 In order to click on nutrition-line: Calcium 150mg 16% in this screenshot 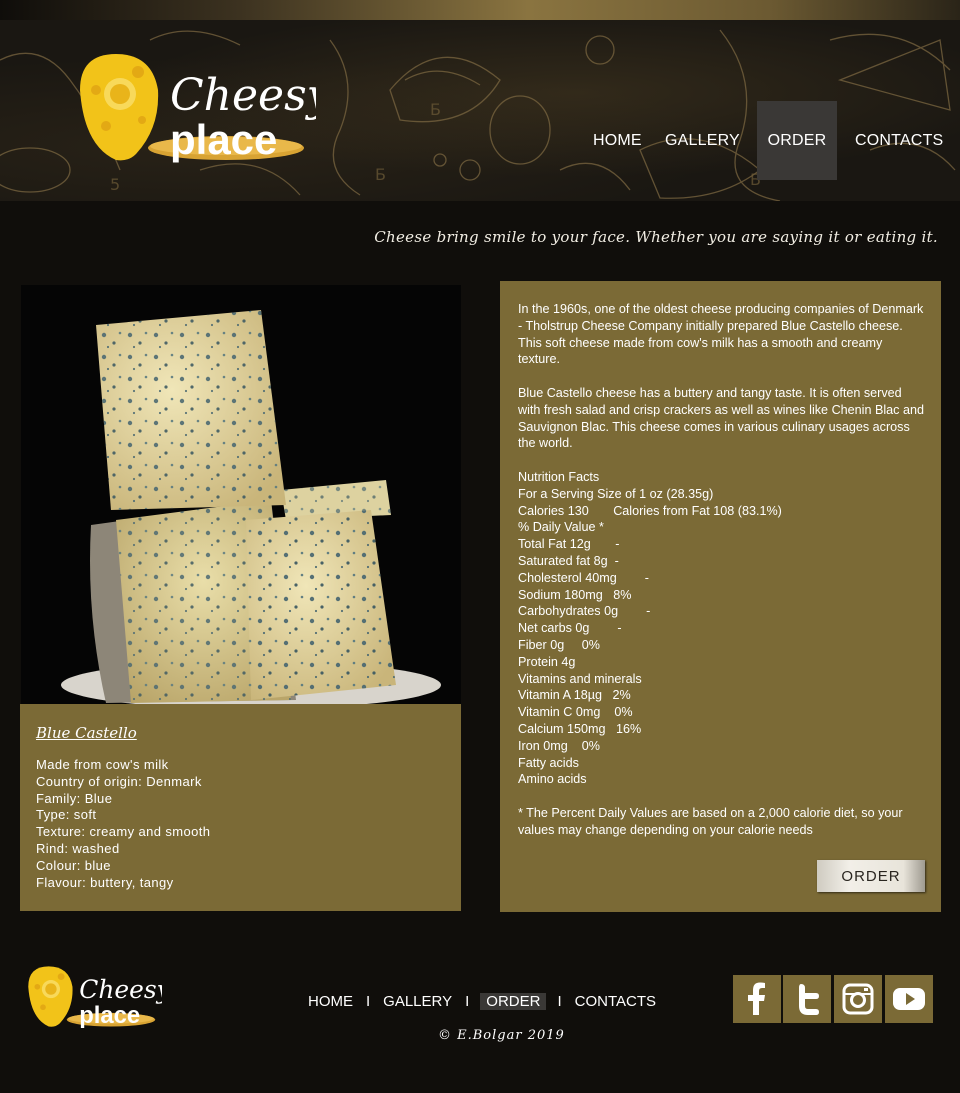, I will do `click(580, 728)`.